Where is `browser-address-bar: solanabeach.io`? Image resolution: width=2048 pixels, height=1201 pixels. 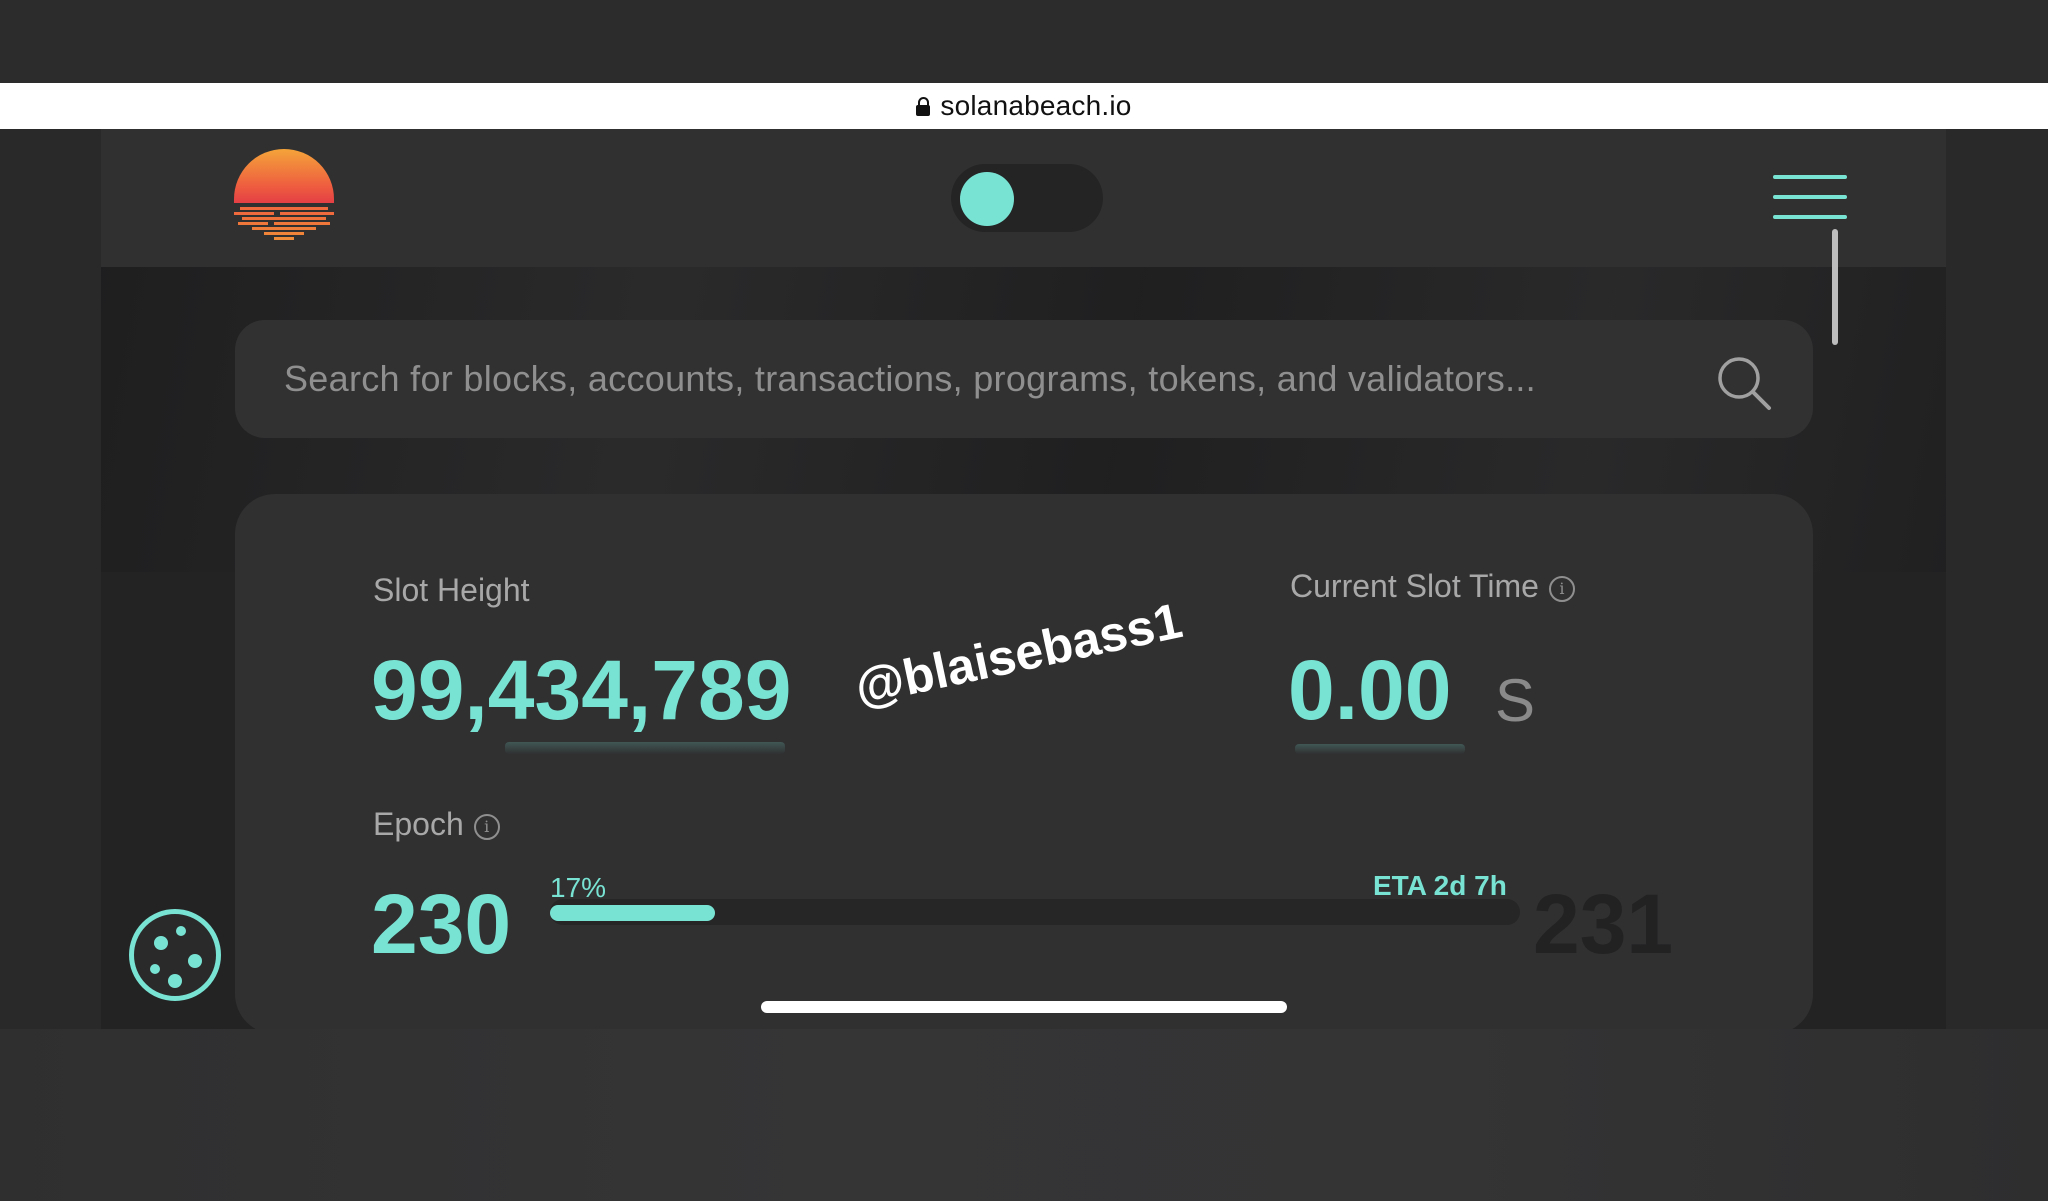 browser-address-bar: solanabeach.io is located at coordinates (1024, 106).